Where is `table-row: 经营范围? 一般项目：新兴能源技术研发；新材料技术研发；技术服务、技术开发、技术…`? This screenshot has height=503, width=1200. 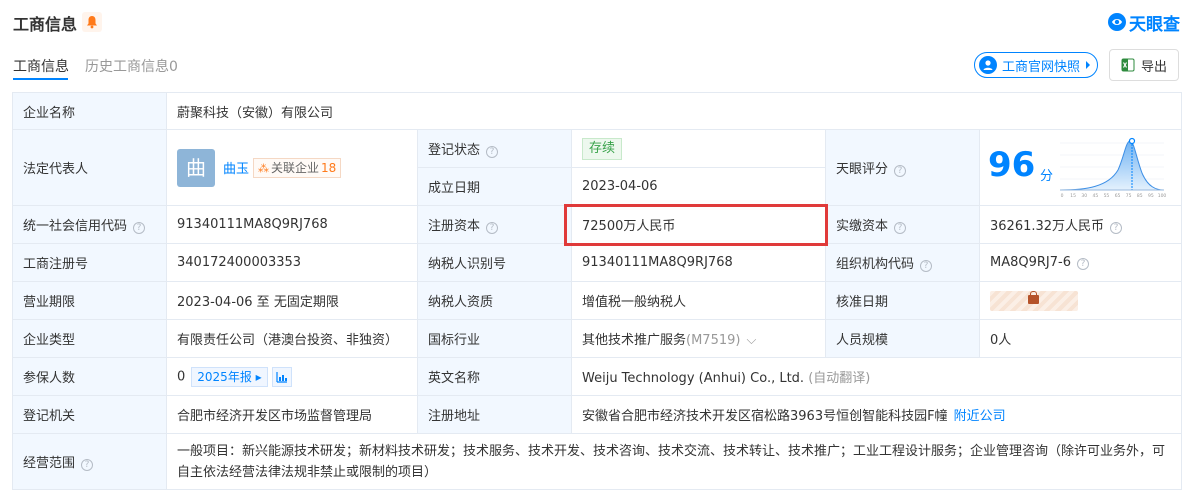
table-row: 经营范围? 一般项目：新兴能源技术研发；新材料技术研发；技术服务、技术开发、技术… is located at coordinates (597, 461).